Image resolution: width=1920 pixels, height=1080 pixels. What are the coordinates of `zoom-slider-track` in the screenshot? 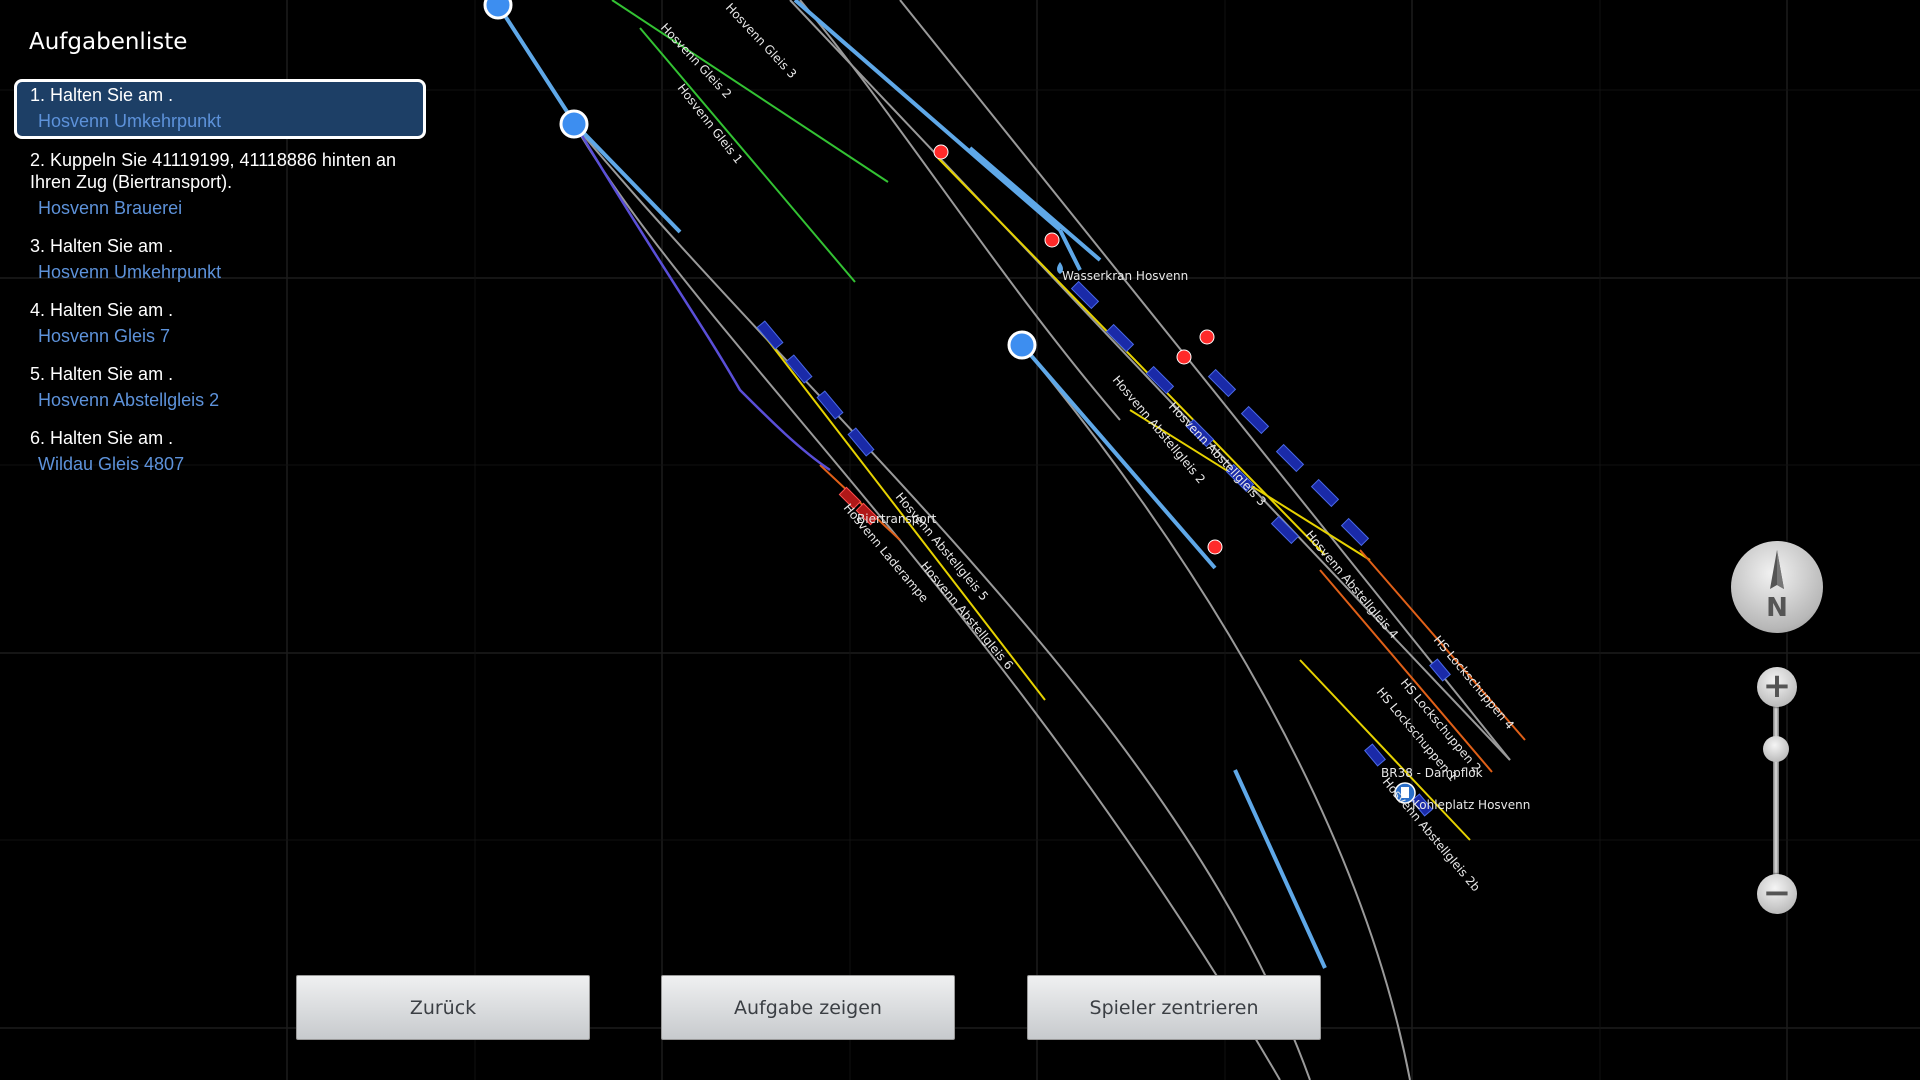 It's located at (1776, 792).